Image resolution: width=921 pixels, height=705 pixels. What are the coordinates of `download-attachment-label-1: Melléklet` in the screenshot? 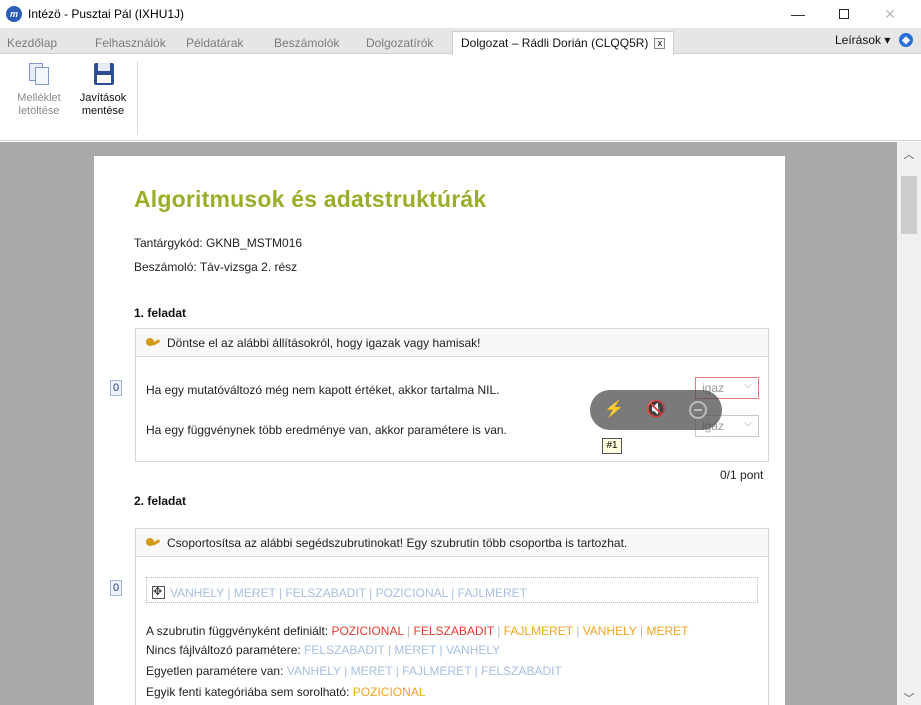 It's located at (39, 98).